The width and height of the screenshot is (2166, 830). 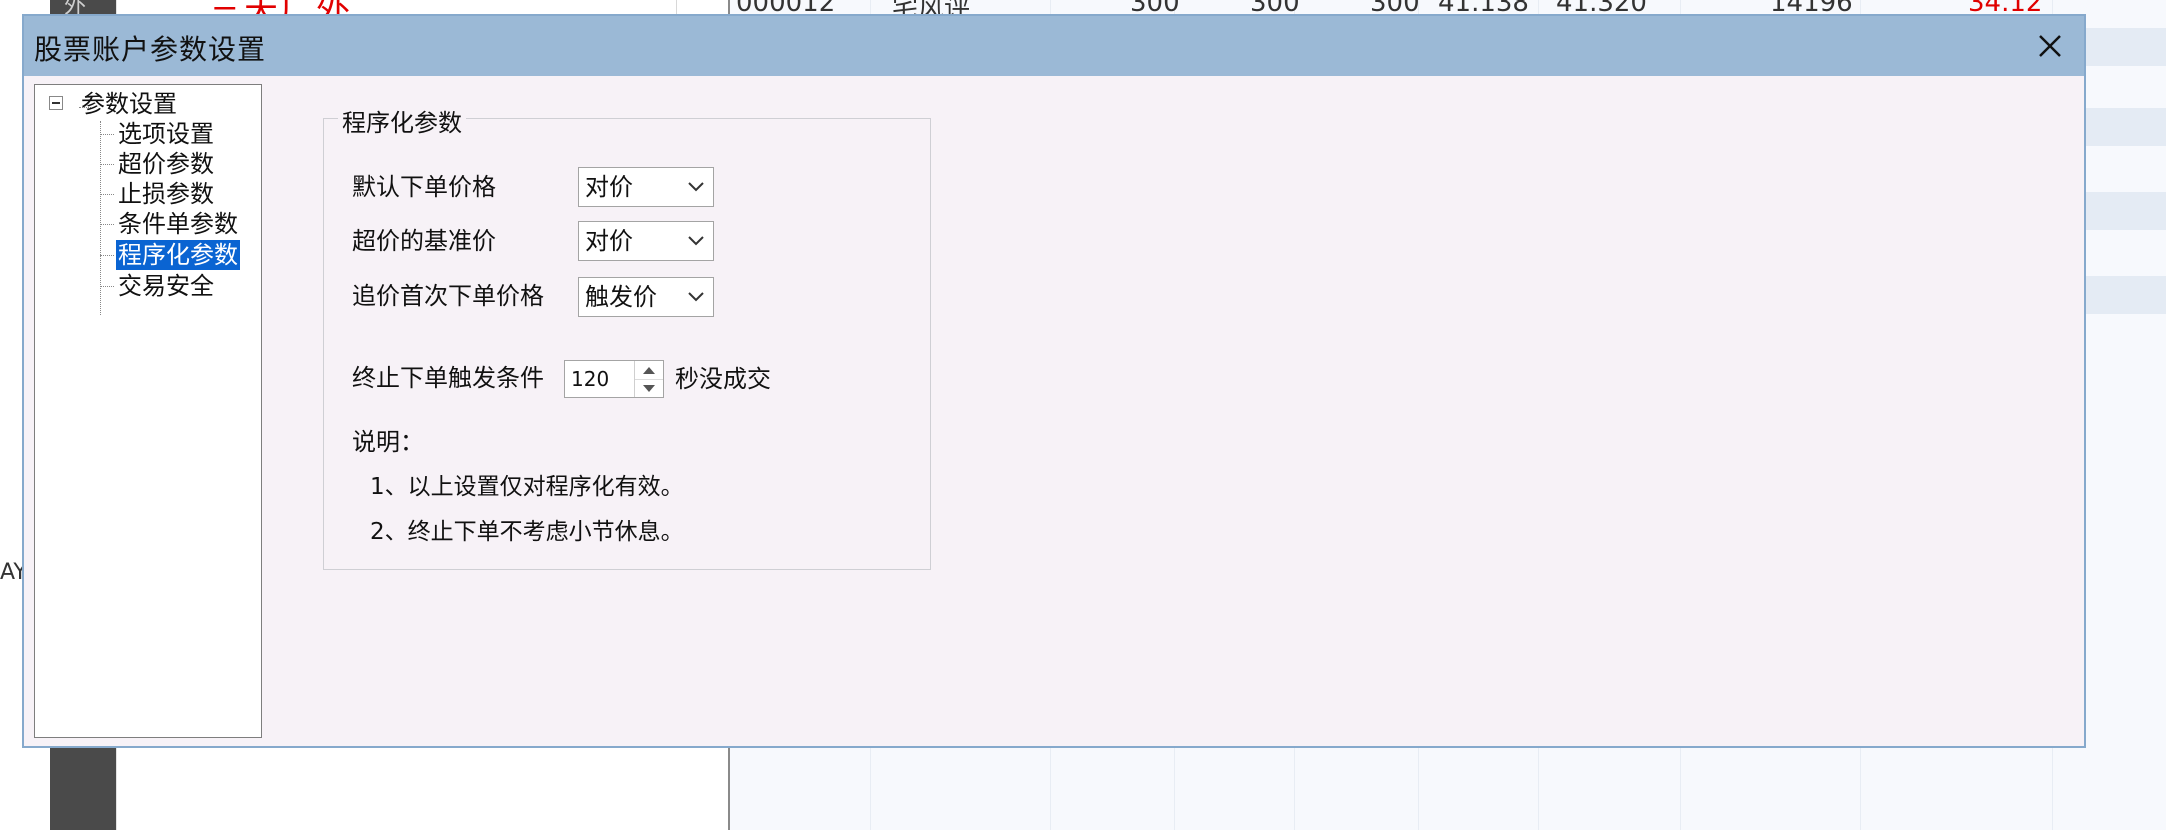 I want to click on stop-condition-input, so click(x=598, y=379).